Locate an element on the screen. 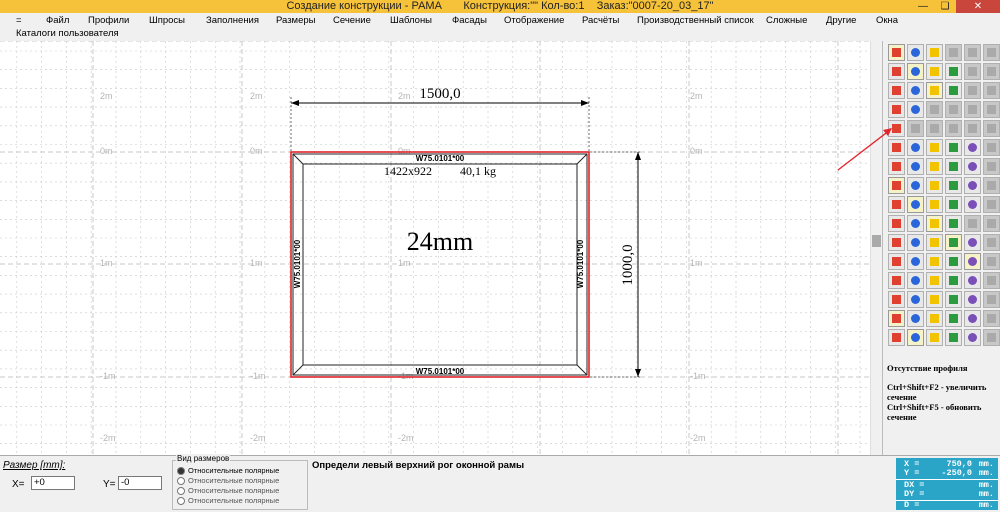 The height and width of the screenshot is (512, 1000). paint-tool-button is located at coordinates (896, 223).